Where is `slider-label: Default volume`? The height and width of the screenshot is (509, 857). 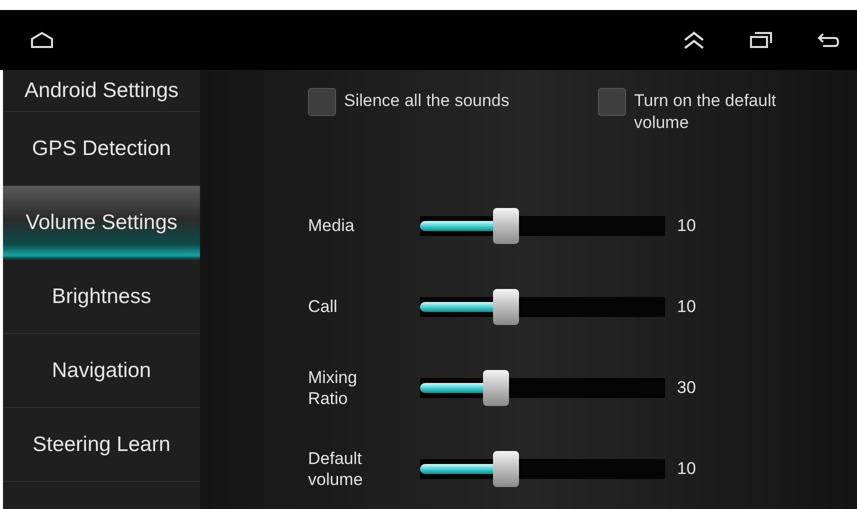
slider-label: Default volume is located at coordinates (336, 469).